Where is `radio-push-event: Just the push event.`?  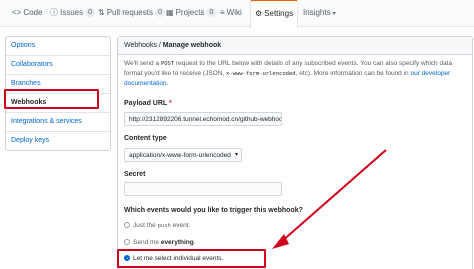 radio-push-event: Just the push event. is located at coordinates (157, 226).